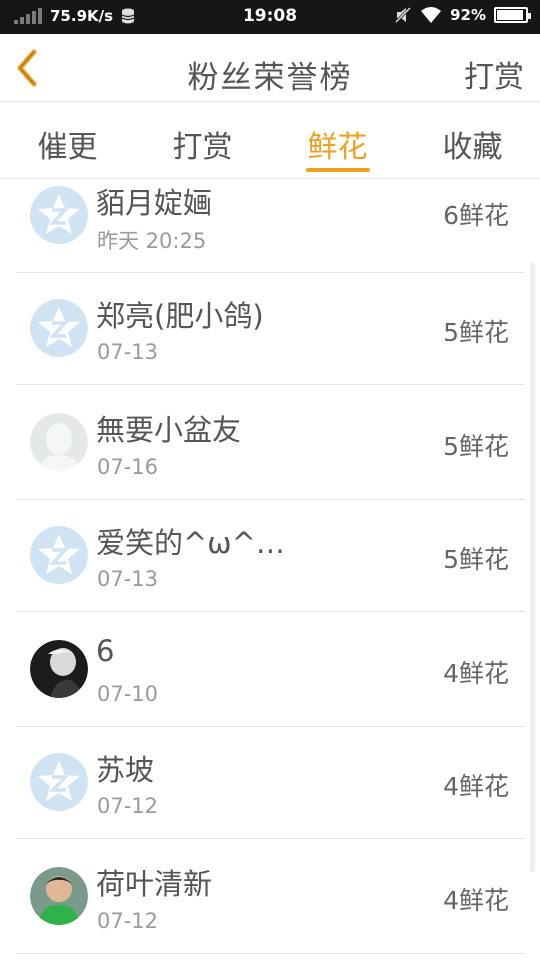 The height and width of the screenshot is (960, 540). I want to click on fan-date: 昨天 20:25, so click(152, 241).